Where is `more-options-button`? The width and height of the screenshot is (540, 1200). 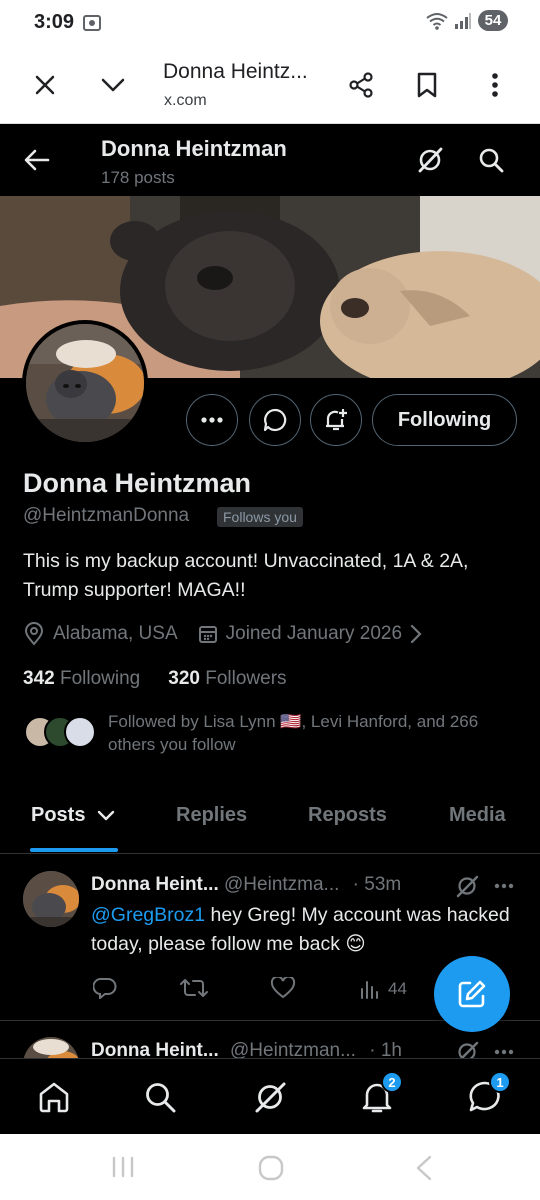
more-options-button is located at coordinates (212, 420).